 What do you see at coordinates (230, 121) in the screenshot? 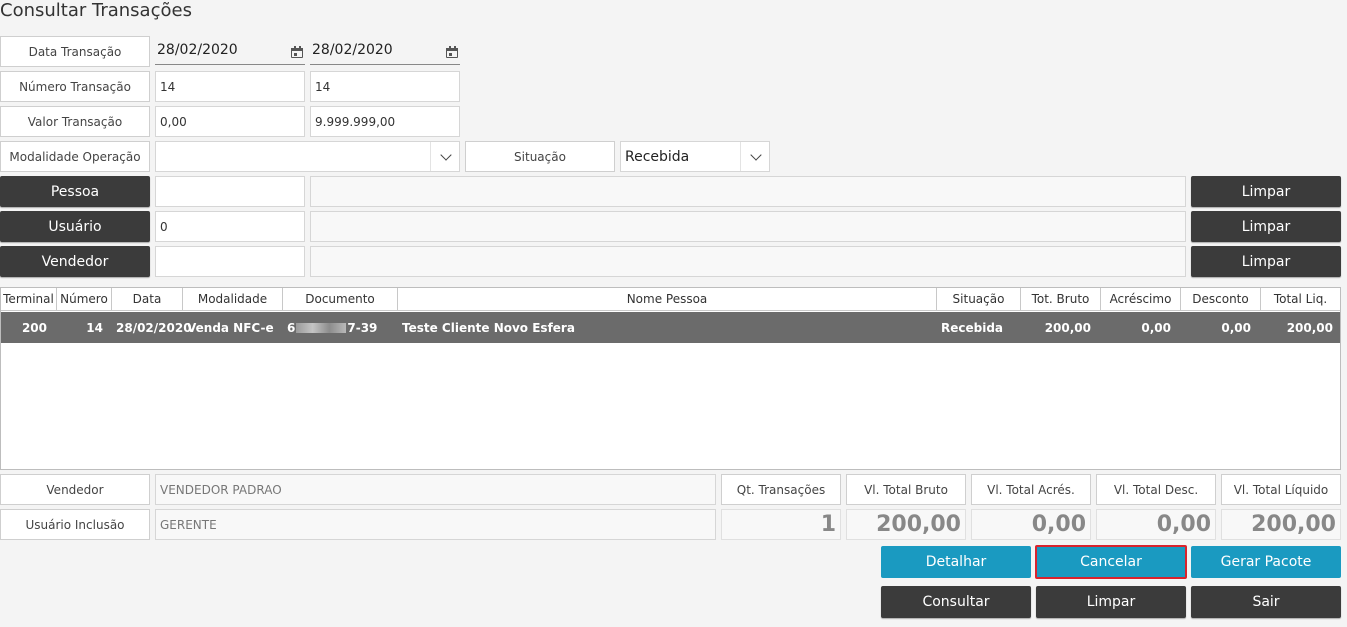
I see `valor-transacao-from-input: 0,00` at bounding box center [230, 121].